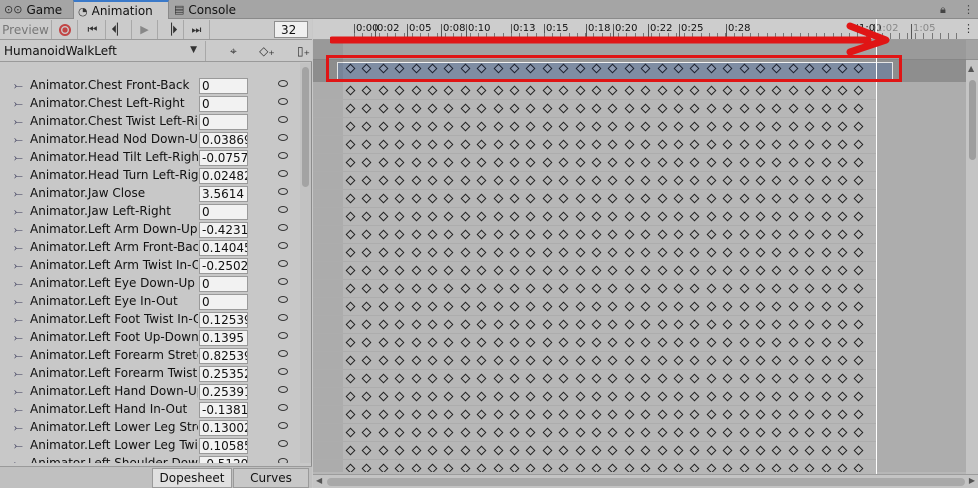 The height and width of the screenshot is (488, 978). What do you see at coordinates (291, 29) in the screenshot?
I see `frame-input` at bounding box center [291, 29].